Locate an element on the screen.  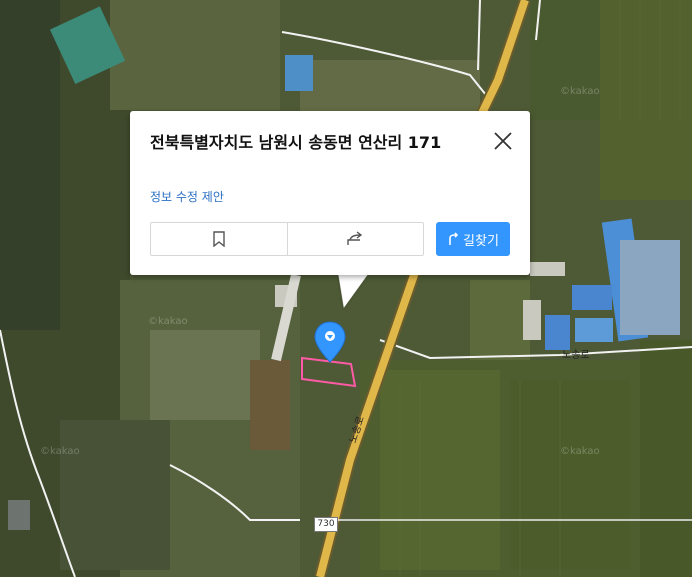
road-number-shield: 730 is located at coordinates (326, 524).